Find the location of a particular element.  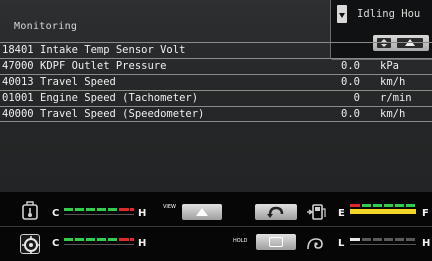

fuel-empty-label: E is located at coordinates (341, 213).